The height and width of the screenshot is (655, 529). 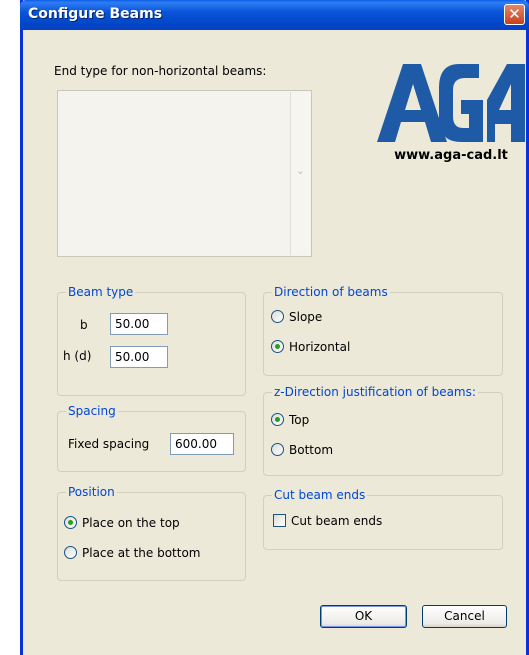 What do you see at coordinates (311, 450) in the screenshot?
I see `z-bottom-label: Bottom` at bounding box center [311, 450].